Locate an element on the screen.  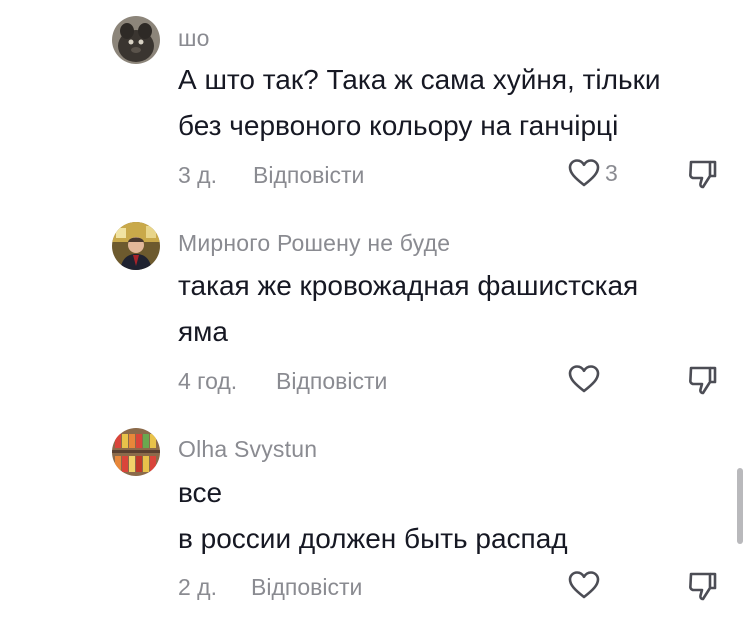
comment-time: 2 д. is located at coordinates (197, 587).